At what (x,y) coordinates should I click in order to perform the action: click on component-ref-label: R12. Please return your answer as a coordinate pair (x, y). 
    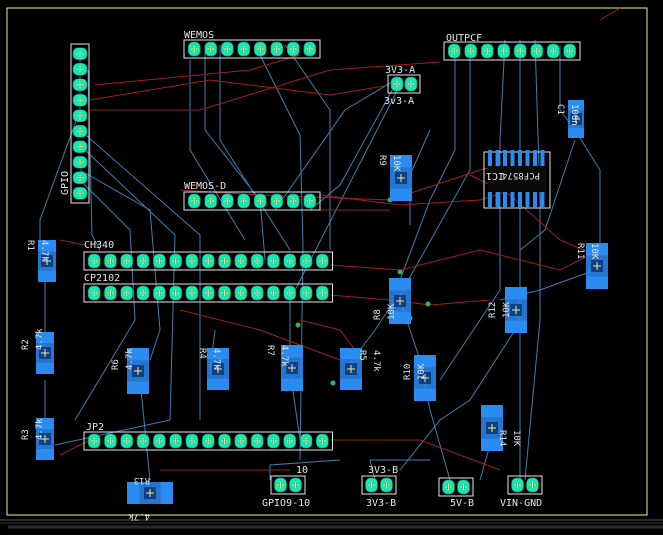
    Looking at the image, I should click on (493, 310).